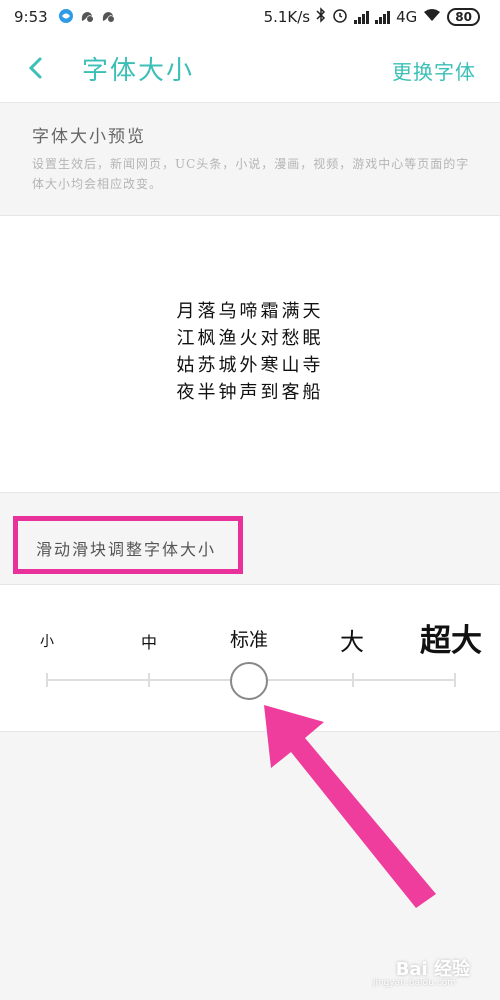 The width and height of the screenshot is (500, 1000). I want to click on back-button, so click(37, 68).